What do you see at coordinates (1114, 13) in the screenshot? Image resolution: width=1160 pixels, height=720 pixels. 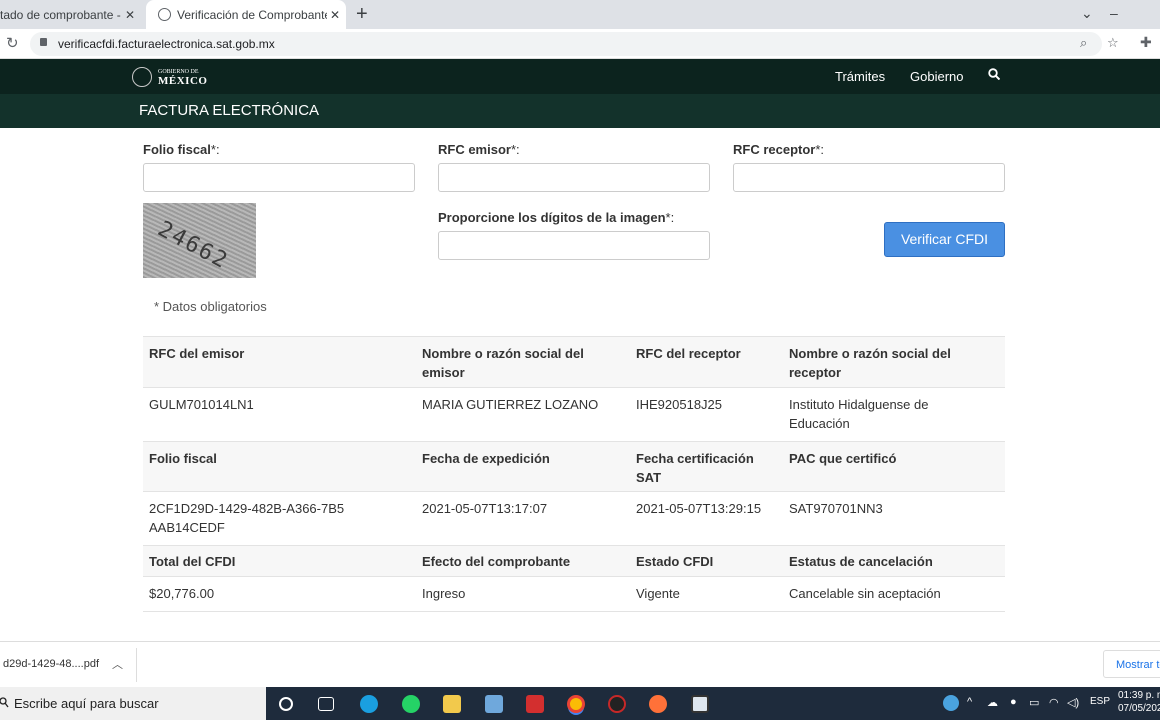 I see `minimize-icon: –` at bounding box center [1114, 13].